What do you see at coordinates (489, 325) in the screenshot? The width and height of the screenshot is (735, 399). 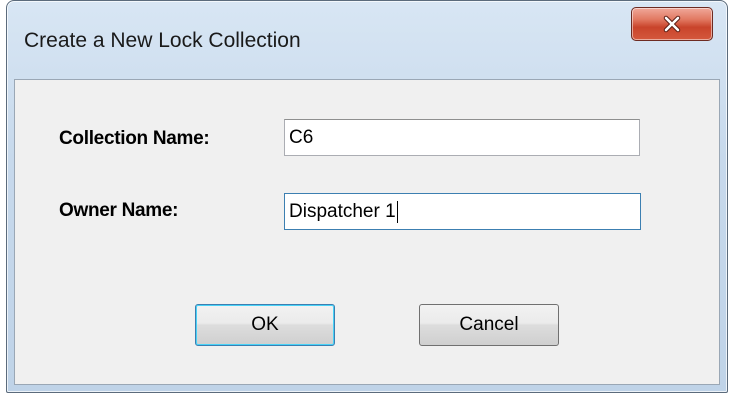 I see `cancel-button: Cancel` at bounding box center [489, 325].